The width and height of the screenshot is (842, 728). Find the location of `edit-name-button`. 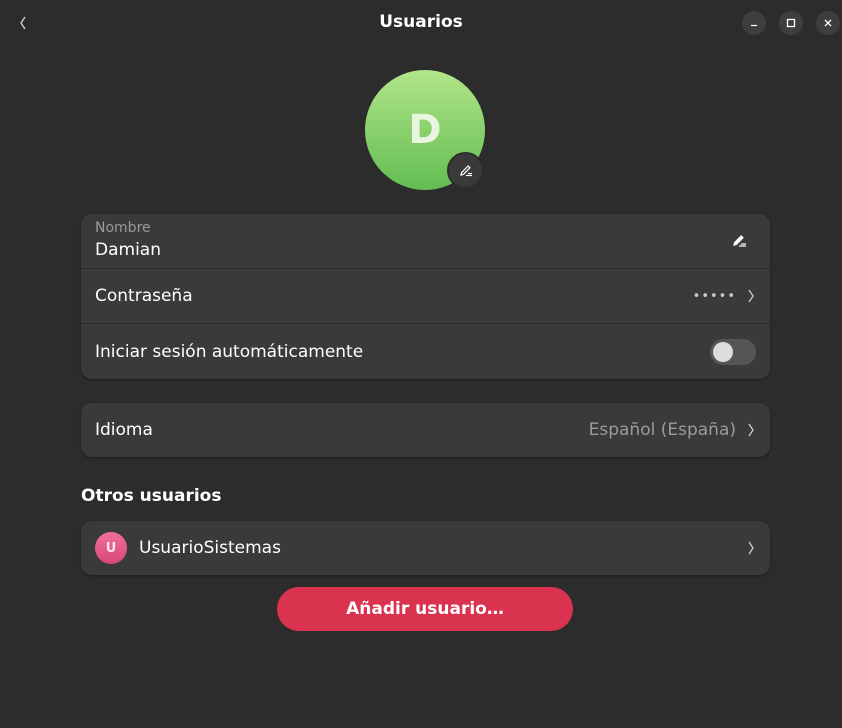

edit-name-button is located at coordinates (740, 241).